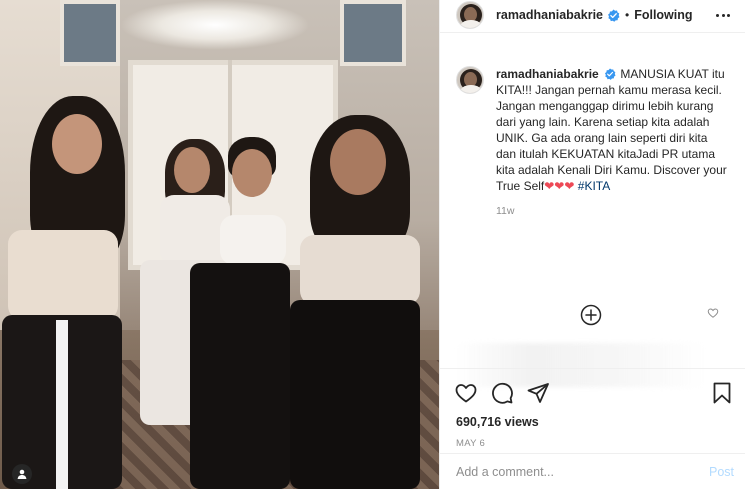 Image resolution: width=745 pixels, height=489 pixels. What do you see at coordinates (470, 80) in the screenshot?
I see `caption-avatar` at bounding box center [470, 80].